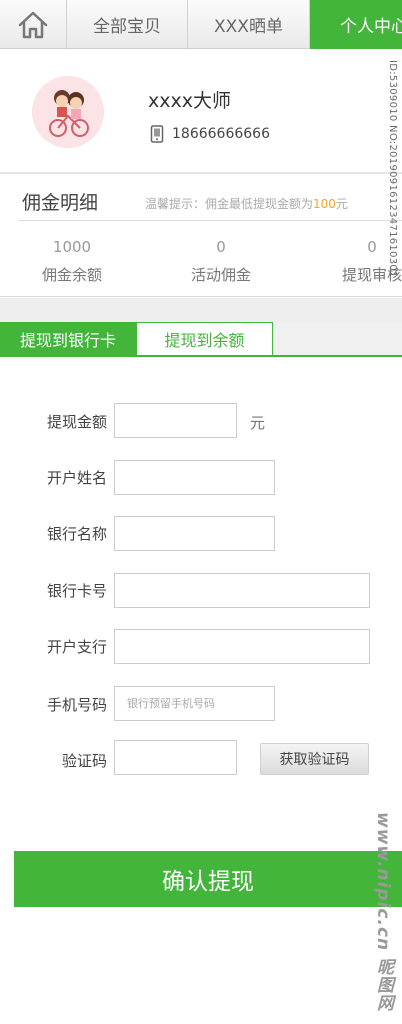 This screenshot has height=1024, width=402. I want to click on watermark-brand: www.nipic.cn 昵图网, so click(383, 912).